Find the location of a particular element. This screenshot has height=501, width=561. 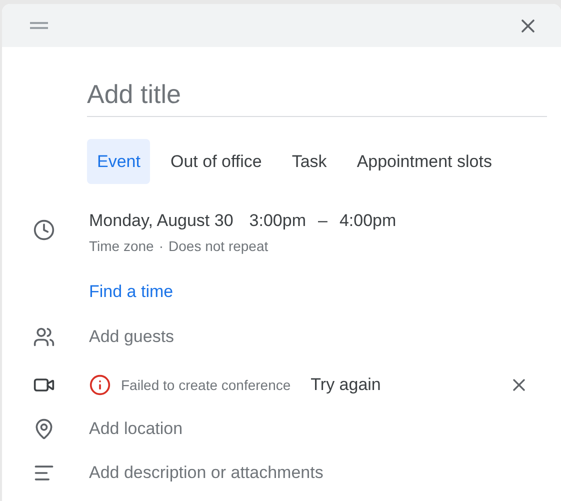

repeat-link: Does not repeat is located at coordinates (218, 246).